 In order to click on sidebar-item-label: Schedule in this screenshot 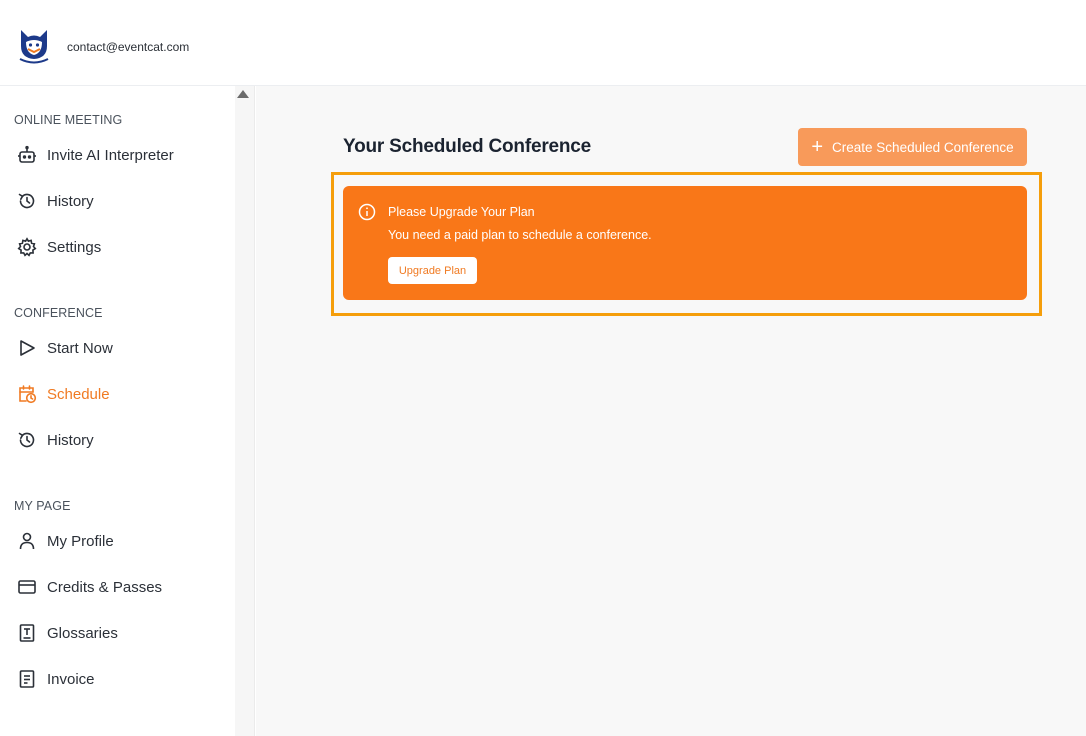, I will do `click(78, 394)`.